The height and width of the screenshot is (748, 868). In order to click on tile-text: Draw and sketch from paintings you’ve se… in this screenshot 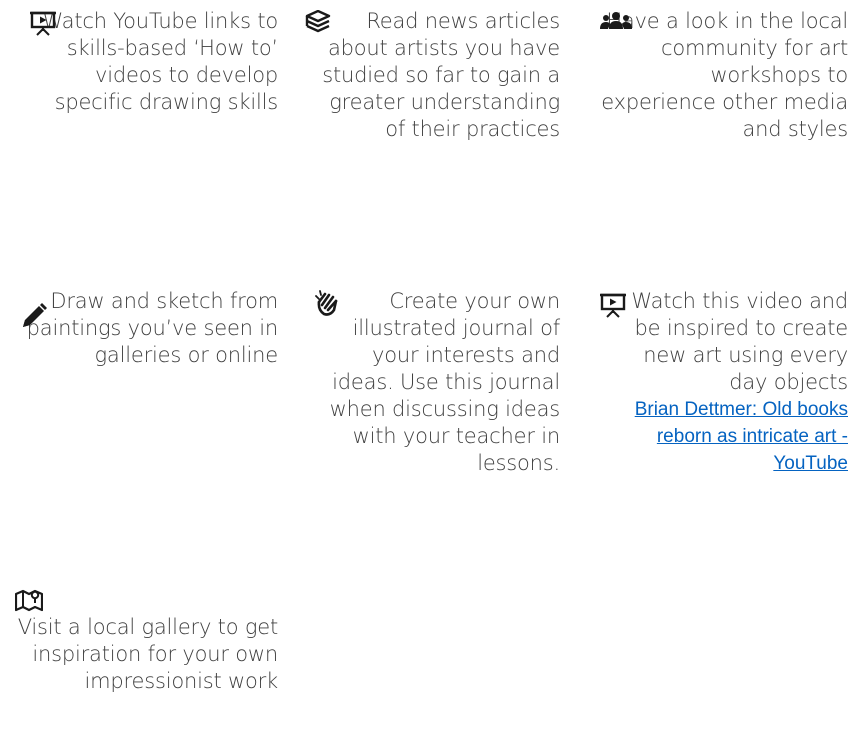, I will do `click(152, 328)`.